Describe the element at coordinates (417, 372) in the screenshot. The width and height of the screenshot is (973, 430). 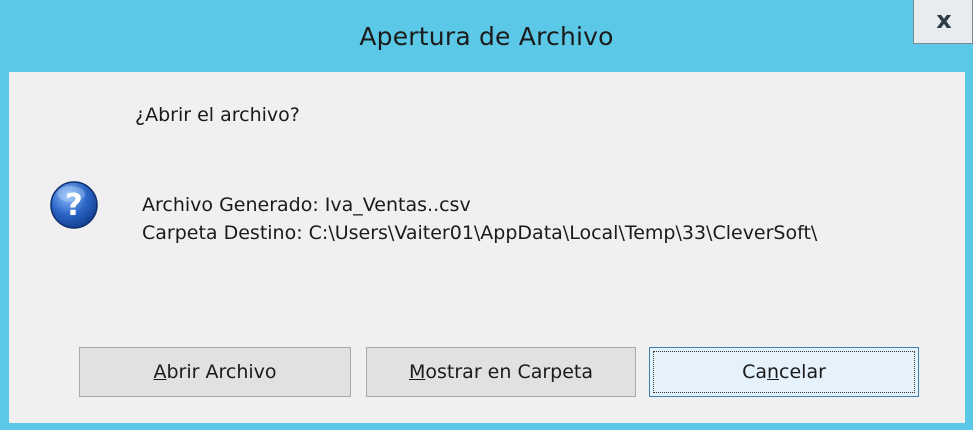
I see `show-in-folder-accel: M` at that location.